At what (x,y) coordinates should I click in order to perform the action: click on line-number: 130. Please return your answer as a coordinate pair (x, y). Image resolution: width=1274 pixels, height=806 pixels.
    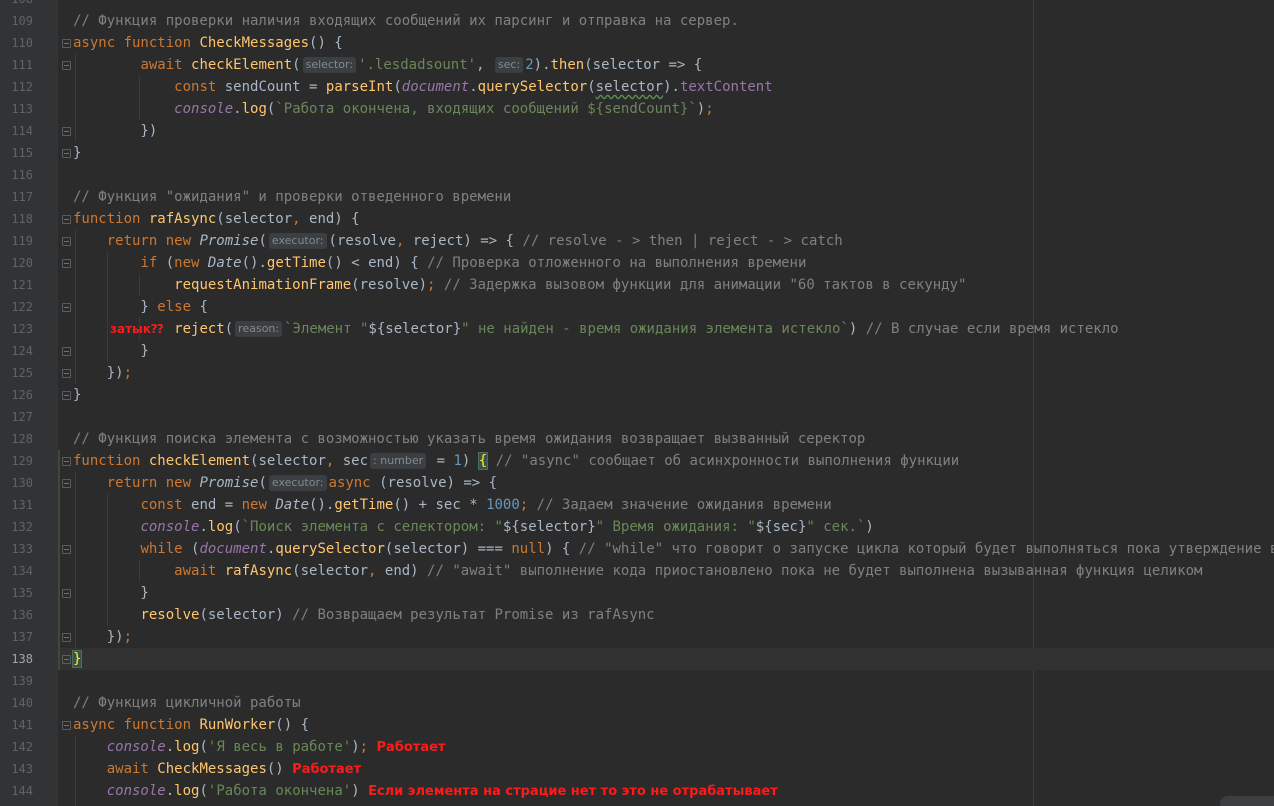
    Looking at the image, I should click on (22, 483).